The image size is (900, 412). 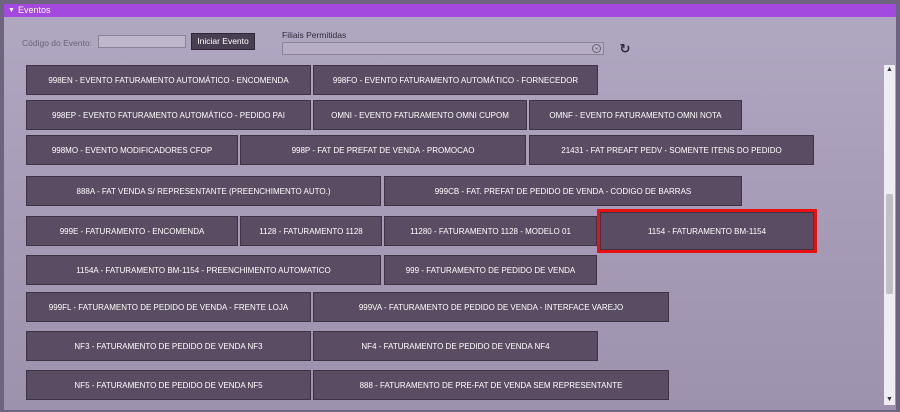 I want to click on event-button: NF5 - FATURAMENTO DE PEDIDO DE VENDA NF5, so click(x=168, y=385).